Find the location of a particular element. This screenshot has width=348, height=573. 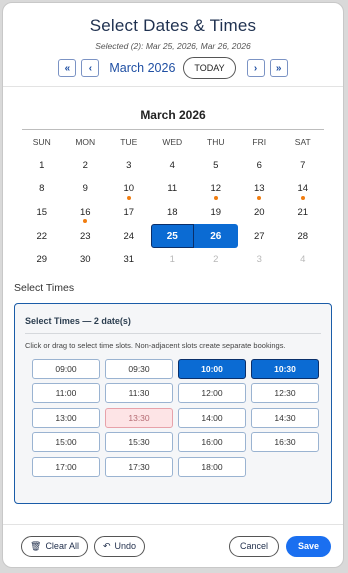

calendar-day: 10 is located at coordinates (129, 189).